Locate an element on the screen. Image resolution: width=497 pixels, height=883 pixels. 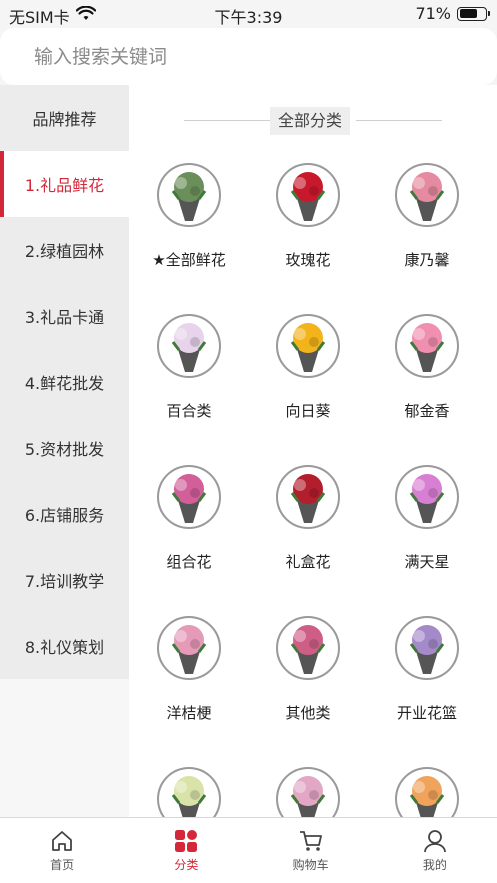
tab-profile: 我的 is located at coordinates (435, 850).